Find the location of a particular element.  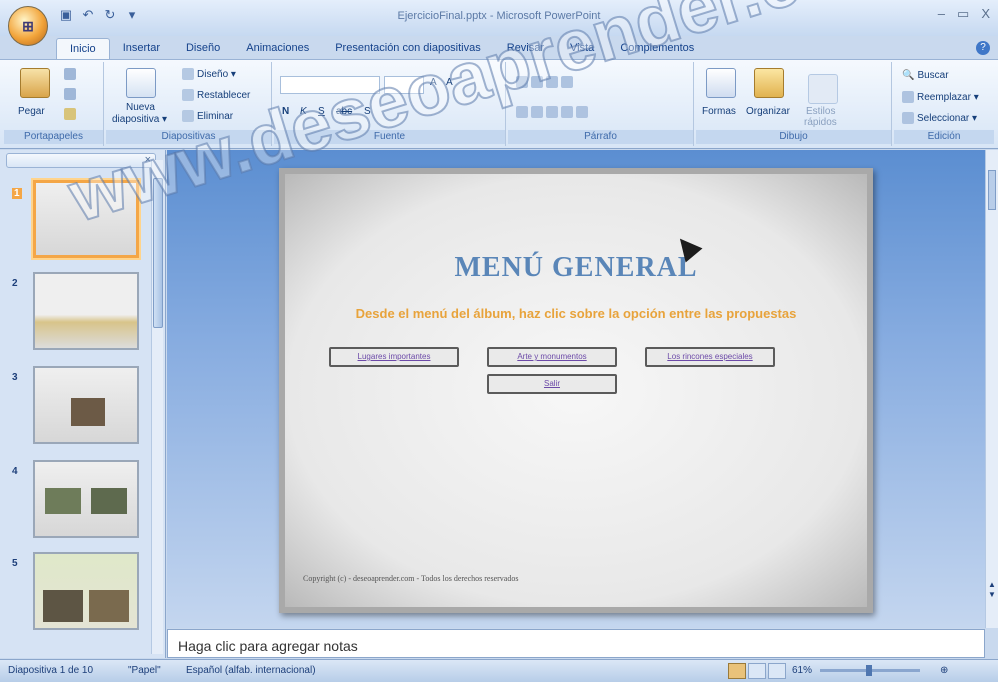

thumb-num: 4 is located at coordinates (15, 471).